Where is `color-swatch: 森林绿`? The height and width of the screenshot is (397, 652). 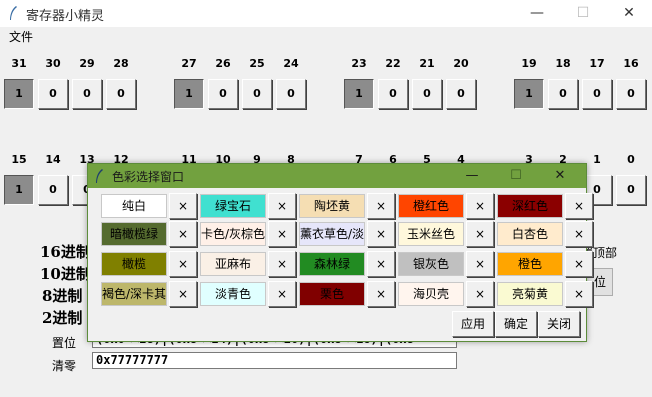
color-swatch: 森林绿 is located at coordinates (332, 264).